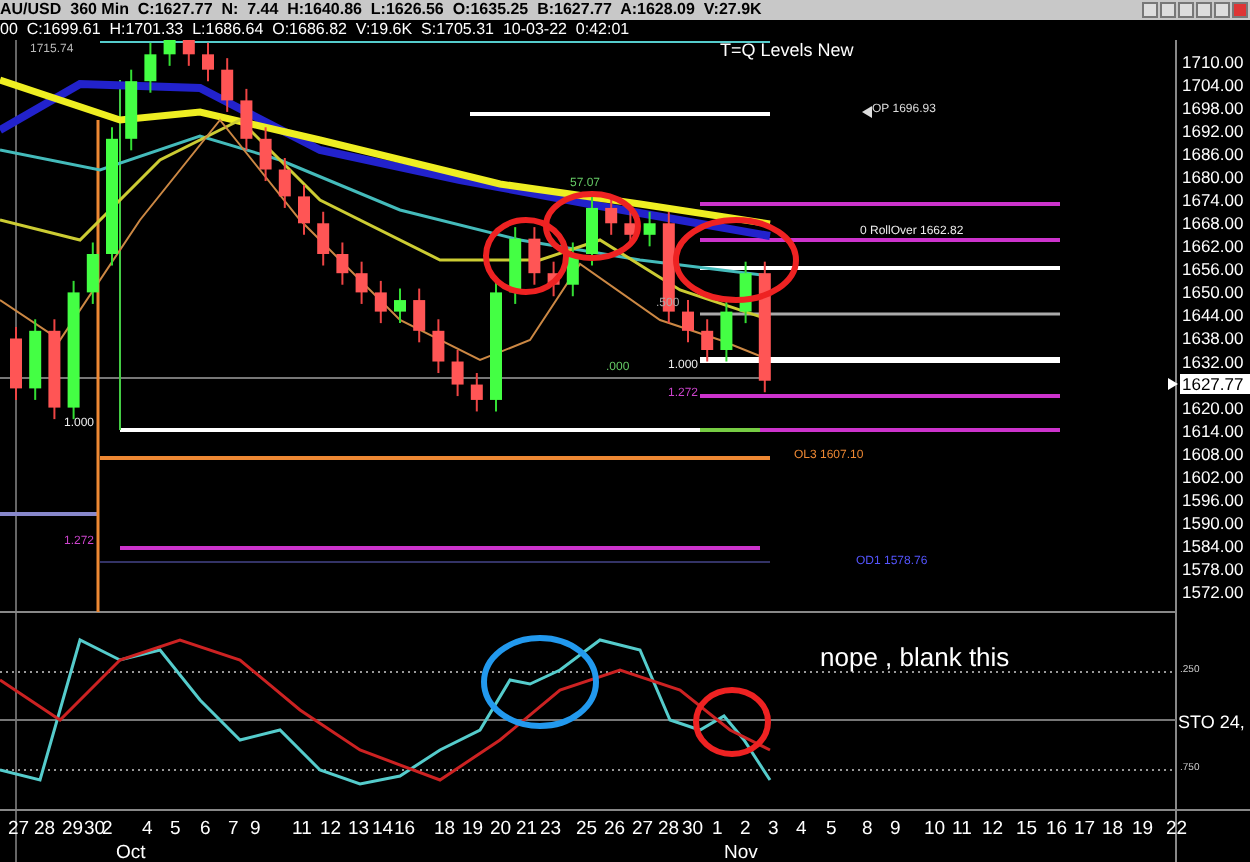 The height and width of the screenshot is (862, 1250). What do you see at coordinates (1213, 407) in the screenshot?
I see `price-label: 1620.00` at bounding box center [1213, 407].